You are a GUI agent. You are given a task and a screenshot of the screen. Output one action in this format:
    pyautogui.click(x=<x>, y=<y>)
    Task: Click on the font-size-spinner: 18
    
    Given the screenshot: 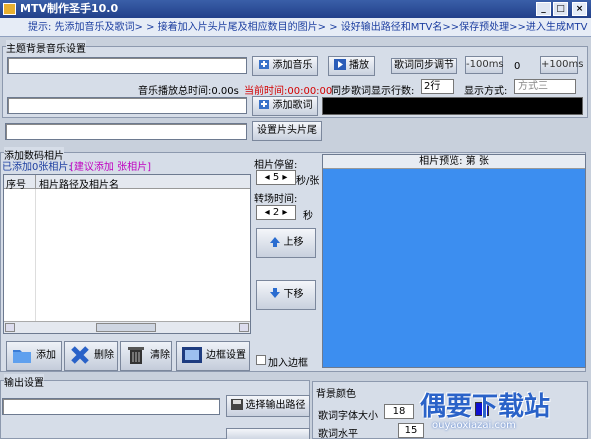 What is the action you would take?
    pyautogui.click(x=399, y=411)
    